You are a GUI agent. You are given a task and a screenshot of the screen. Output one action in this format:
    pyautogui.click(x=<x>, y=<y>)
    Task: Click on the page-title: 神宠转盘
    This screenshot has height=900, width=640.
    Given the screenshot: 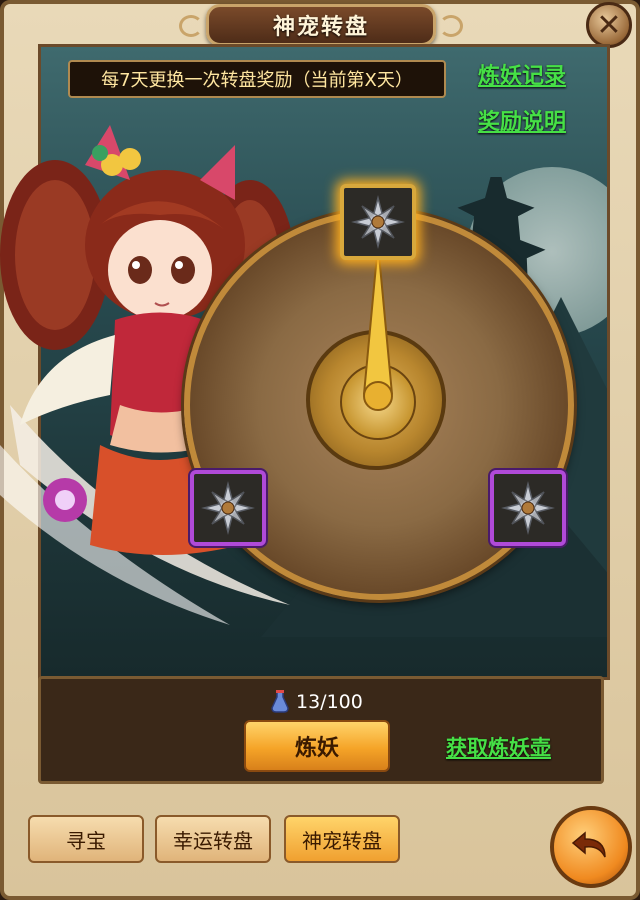 What is the action you would take?
    pyautogui.click(x=320, y=27)
    